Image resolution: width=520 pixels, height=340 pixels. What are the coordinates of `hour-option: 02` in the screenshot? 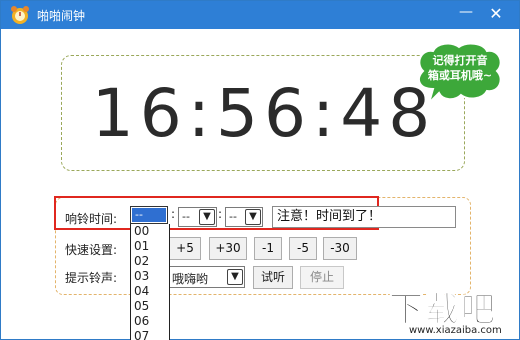 It's located at (150, 261).